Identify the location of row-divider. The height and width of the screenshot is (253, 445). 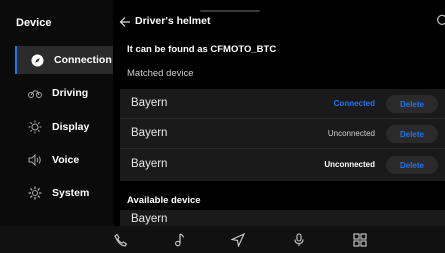
(282, 148).